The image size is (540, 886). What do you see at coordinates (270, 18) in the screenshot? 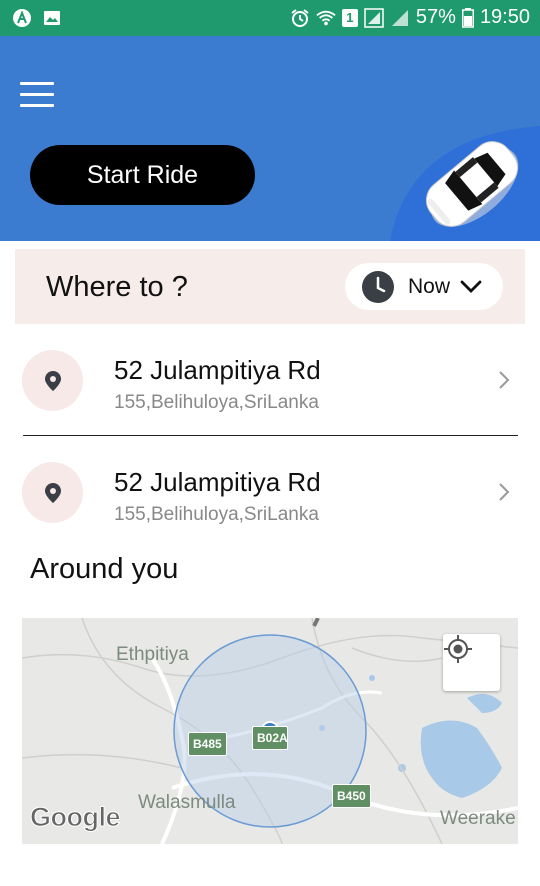
I see `status-bar: 1 57% 19:50` at bounding box center [270, 18].